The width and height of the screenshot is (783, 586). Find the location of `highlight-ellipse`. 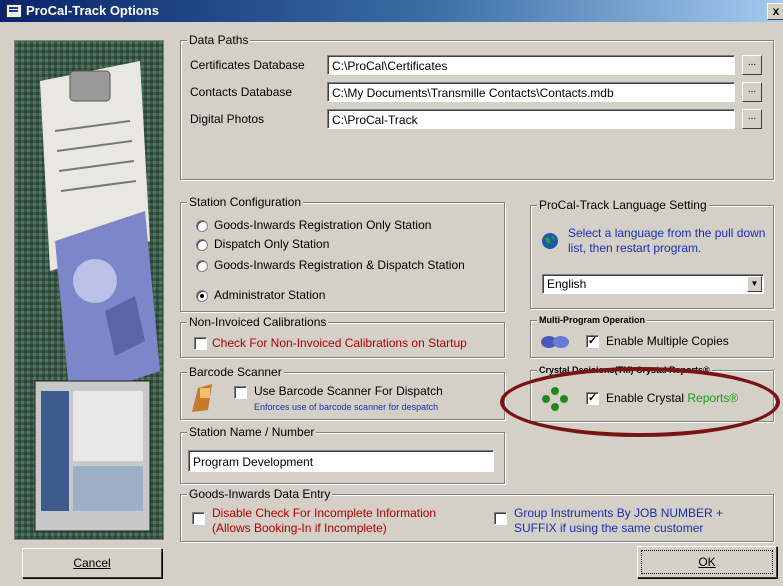

highlight-ellipse is located at coordinates (640, 402).